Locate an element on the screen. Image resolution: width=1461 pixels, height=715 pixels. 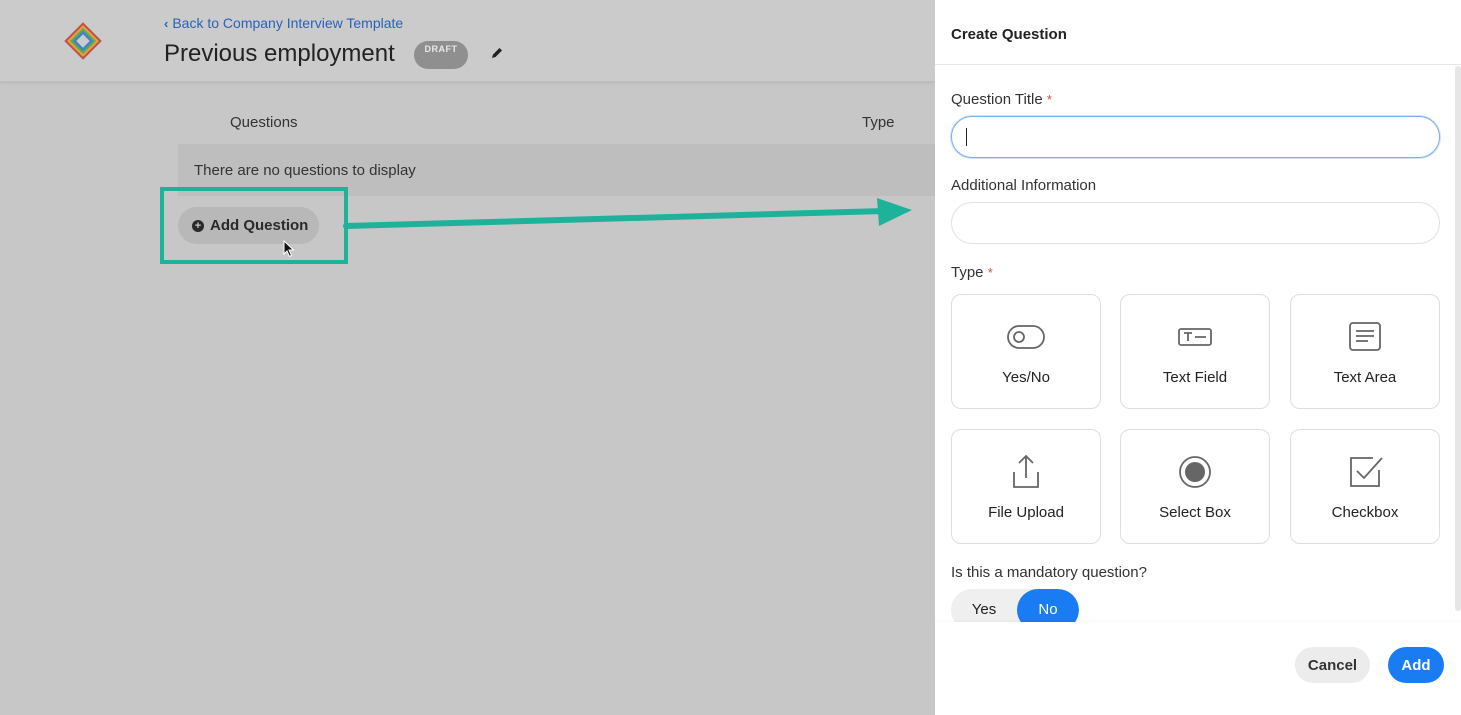
status-badge: DRAFT is located at coordinates (441, 55).